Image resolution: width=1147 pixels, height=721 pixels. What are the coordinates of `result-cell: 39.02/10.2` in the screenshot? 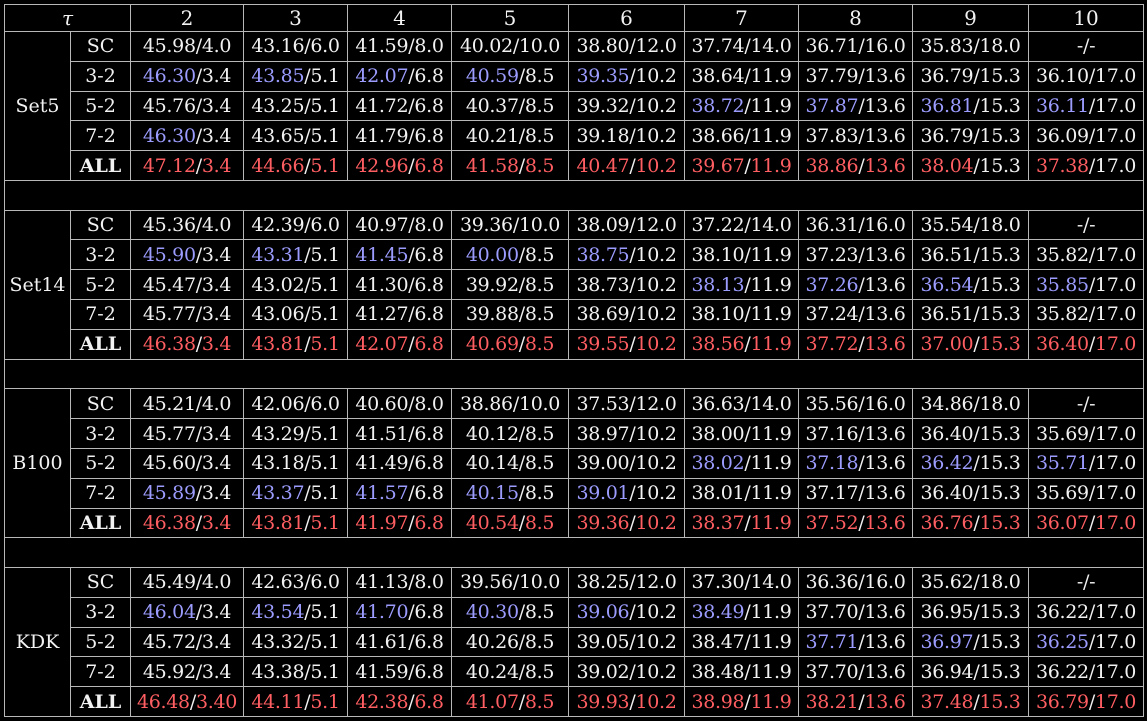 It's located at (627, 672).